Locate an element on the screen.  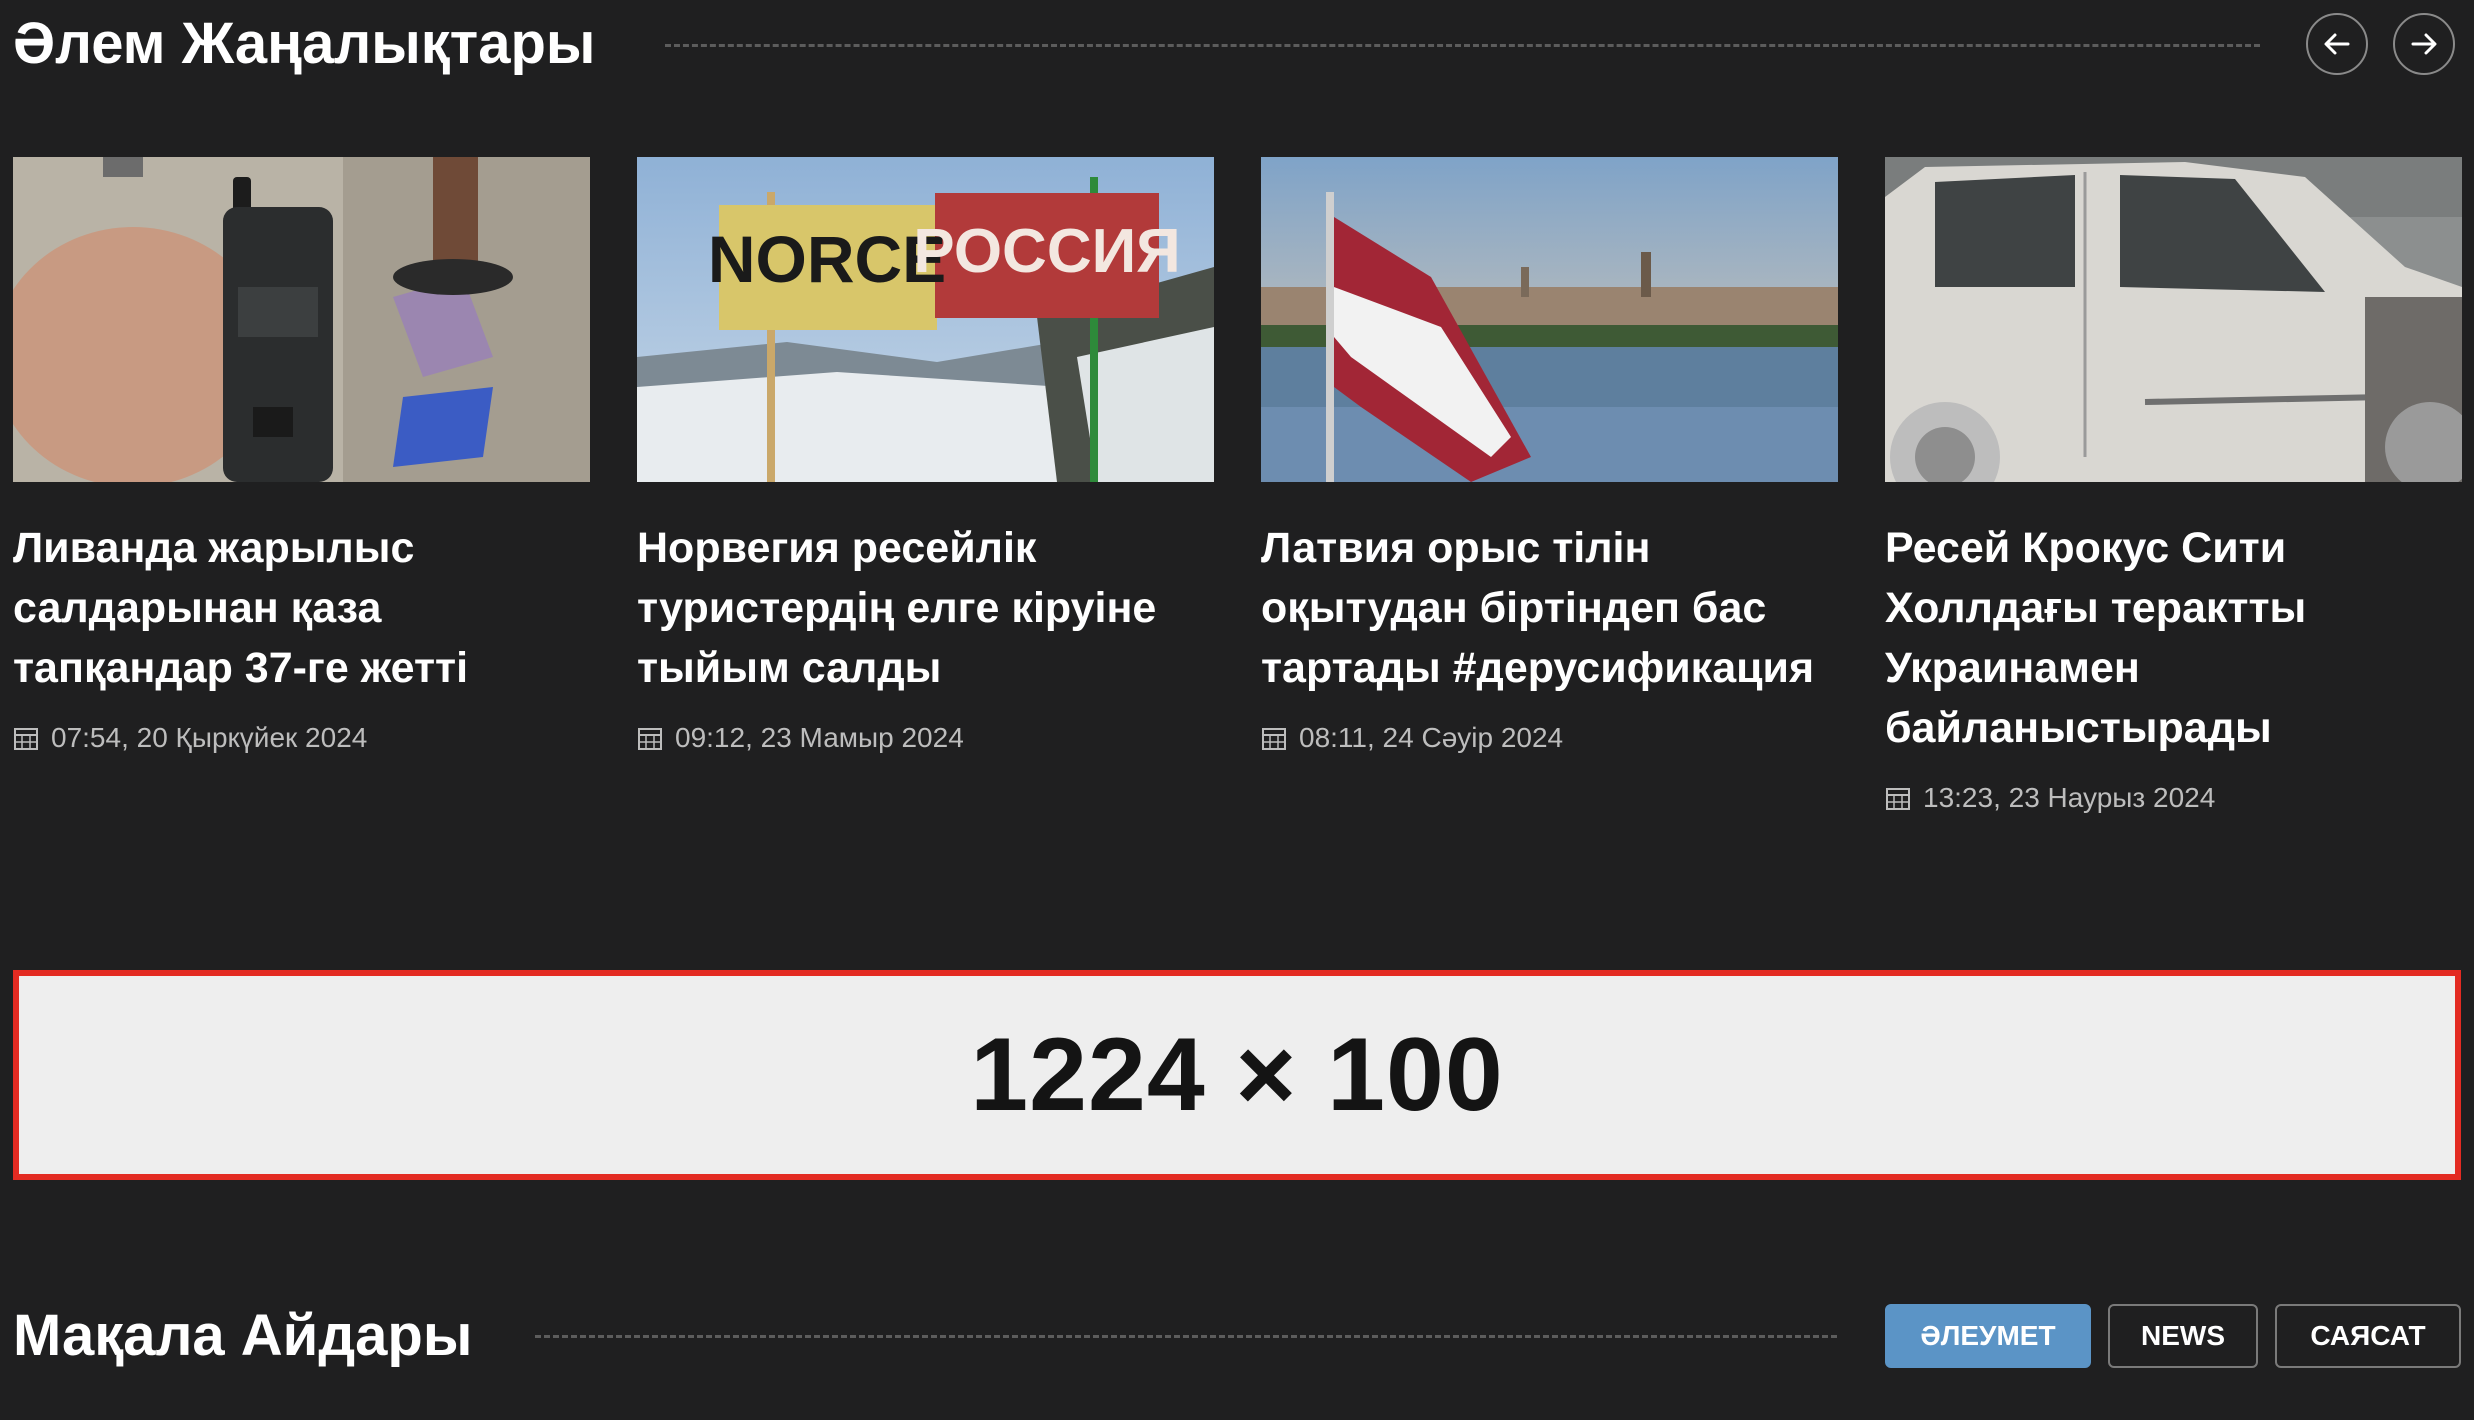
arrow-left-icon is located at coordinates (2337, 44).